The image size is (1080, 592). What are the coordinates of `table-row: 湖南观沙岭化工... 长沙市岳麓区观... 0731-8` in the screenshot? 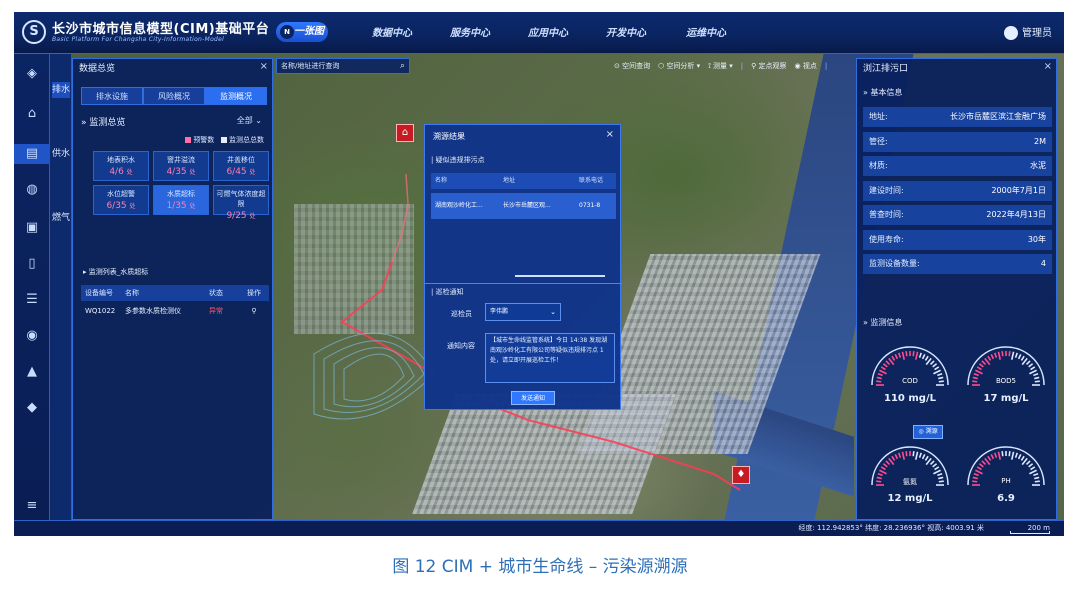 It's located at (523, 206).